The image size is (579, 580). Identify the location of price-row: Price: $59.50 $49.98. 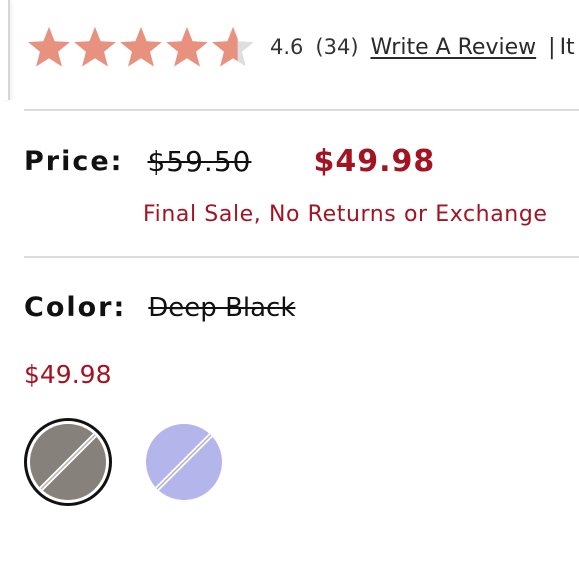
(229, 161).